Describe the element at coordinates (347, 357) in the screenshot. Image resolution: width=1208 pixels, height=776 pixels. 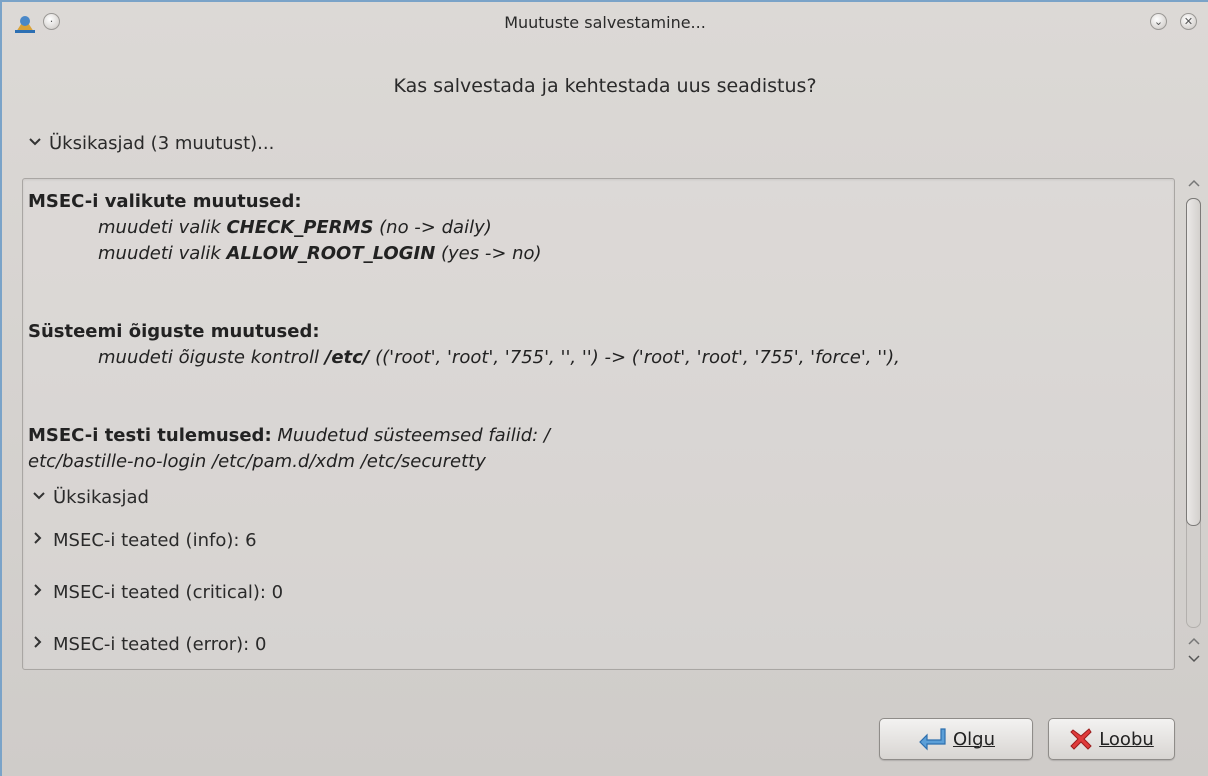
I see `path-name: /etc/` at that location.